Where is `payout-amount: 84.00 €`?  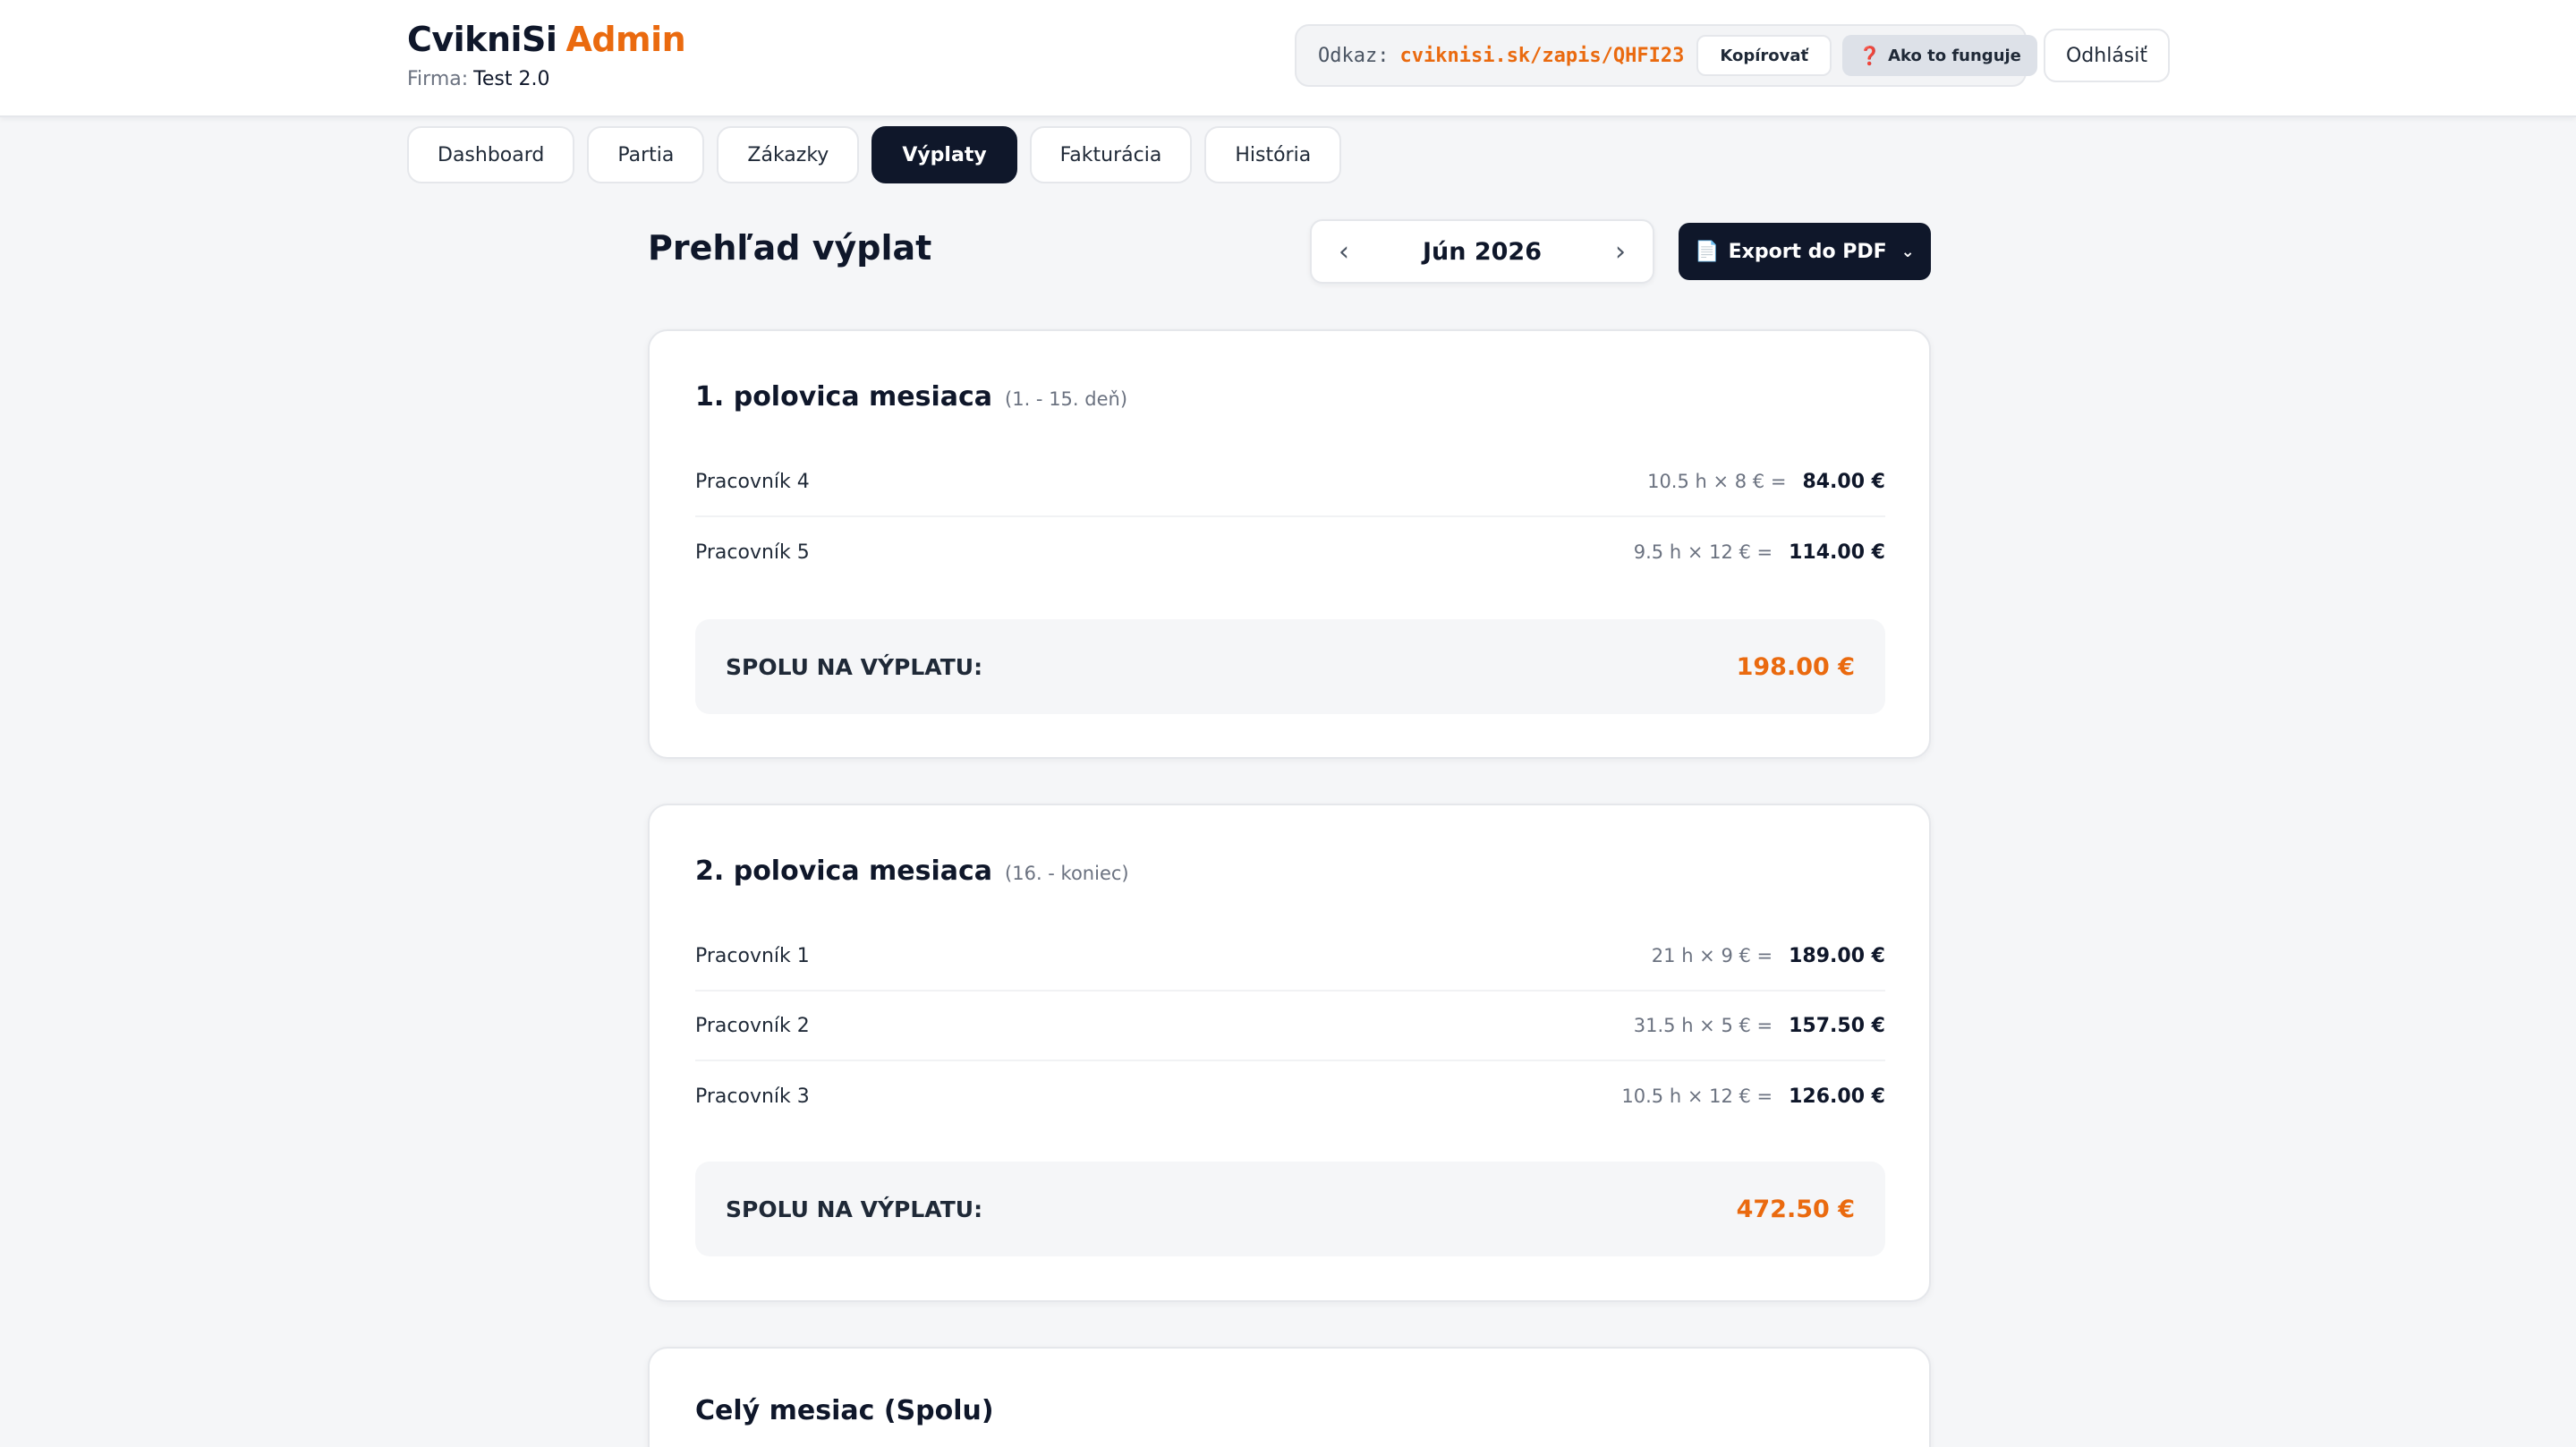 payout-amount: 84.00 € is located at coordinates (1843, 481).